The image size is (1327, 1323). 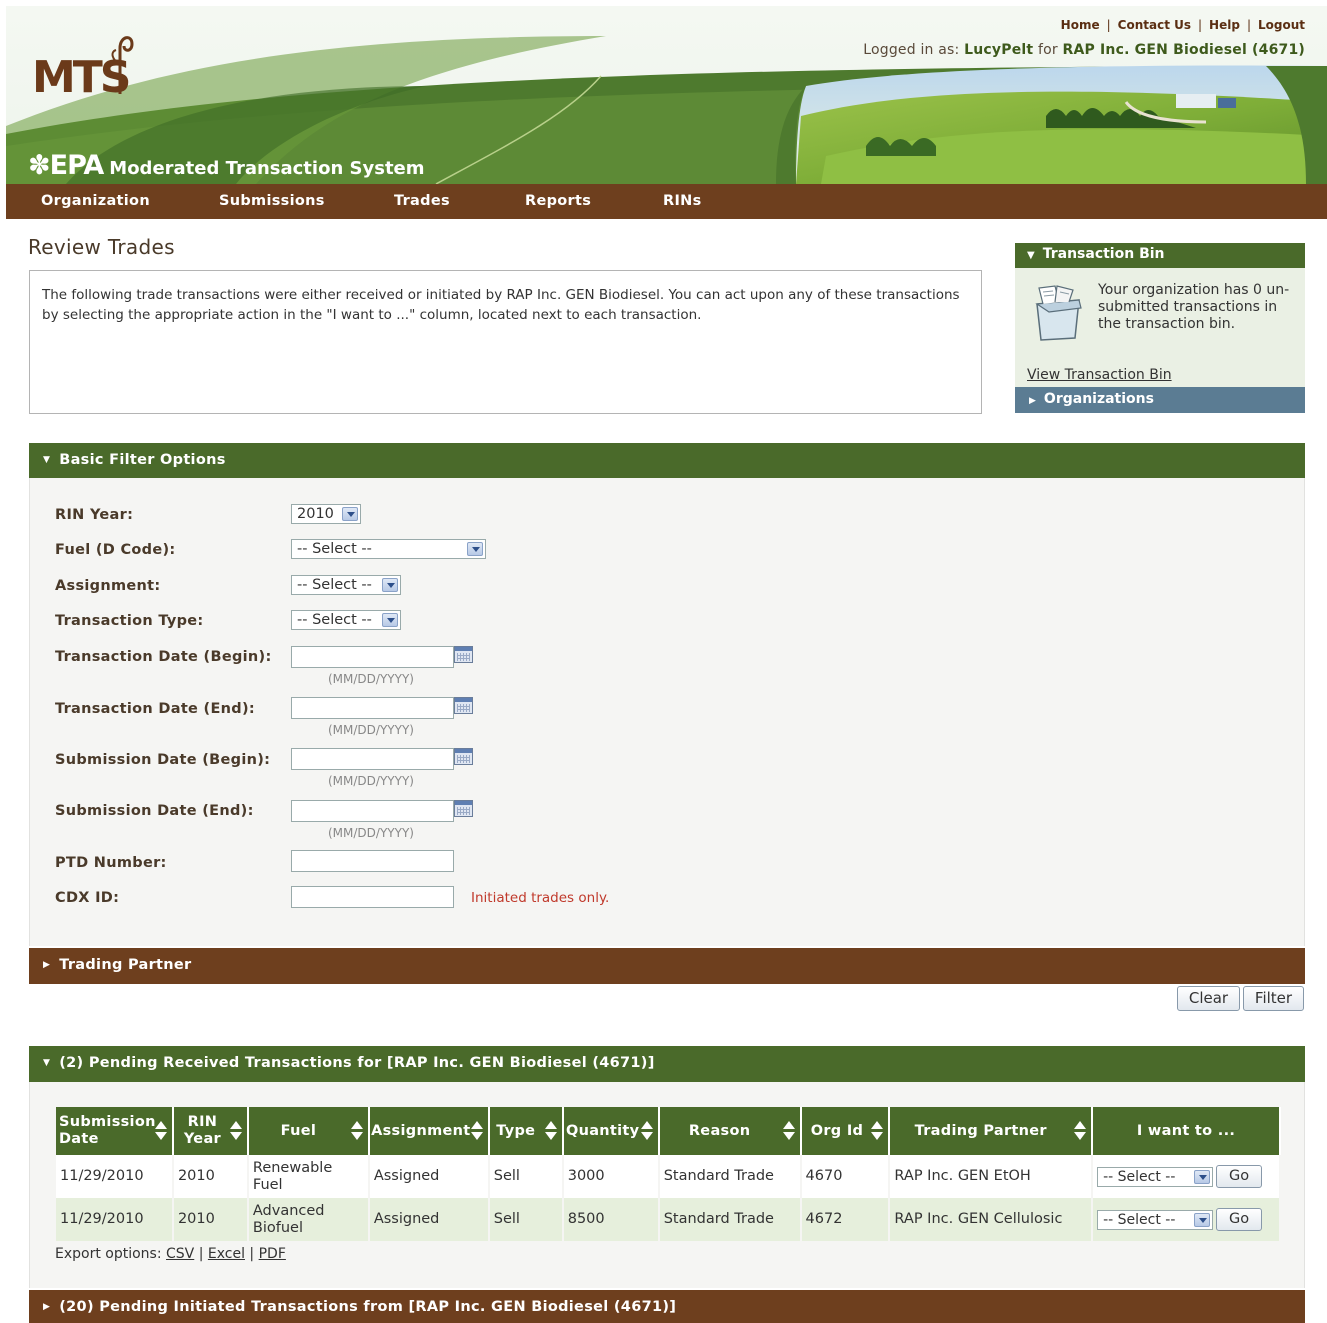 What do you see at coordinates (1208, 998) in the screenshot?
I see `clear-button: Clear` at bounding box center [1208, 998].